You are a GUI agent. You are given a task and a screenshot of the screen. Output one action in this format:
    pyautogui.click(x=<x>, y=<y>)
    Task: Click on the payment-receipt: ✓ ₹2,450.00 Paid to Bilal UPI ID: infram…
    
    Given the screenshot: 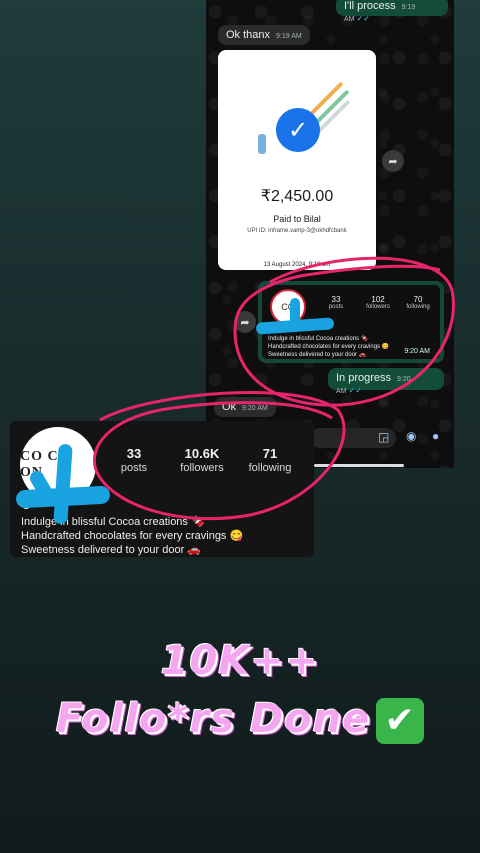 What is the action you would take?
    pyautogui.click(x=297, y=160)
    